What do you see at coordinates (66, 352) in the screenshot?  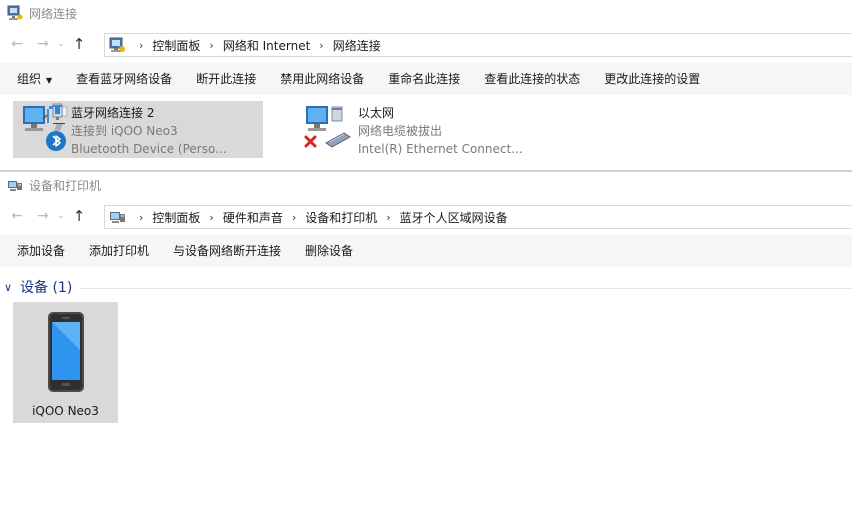 I see `phone-icon` at bounding box center [66, 352].